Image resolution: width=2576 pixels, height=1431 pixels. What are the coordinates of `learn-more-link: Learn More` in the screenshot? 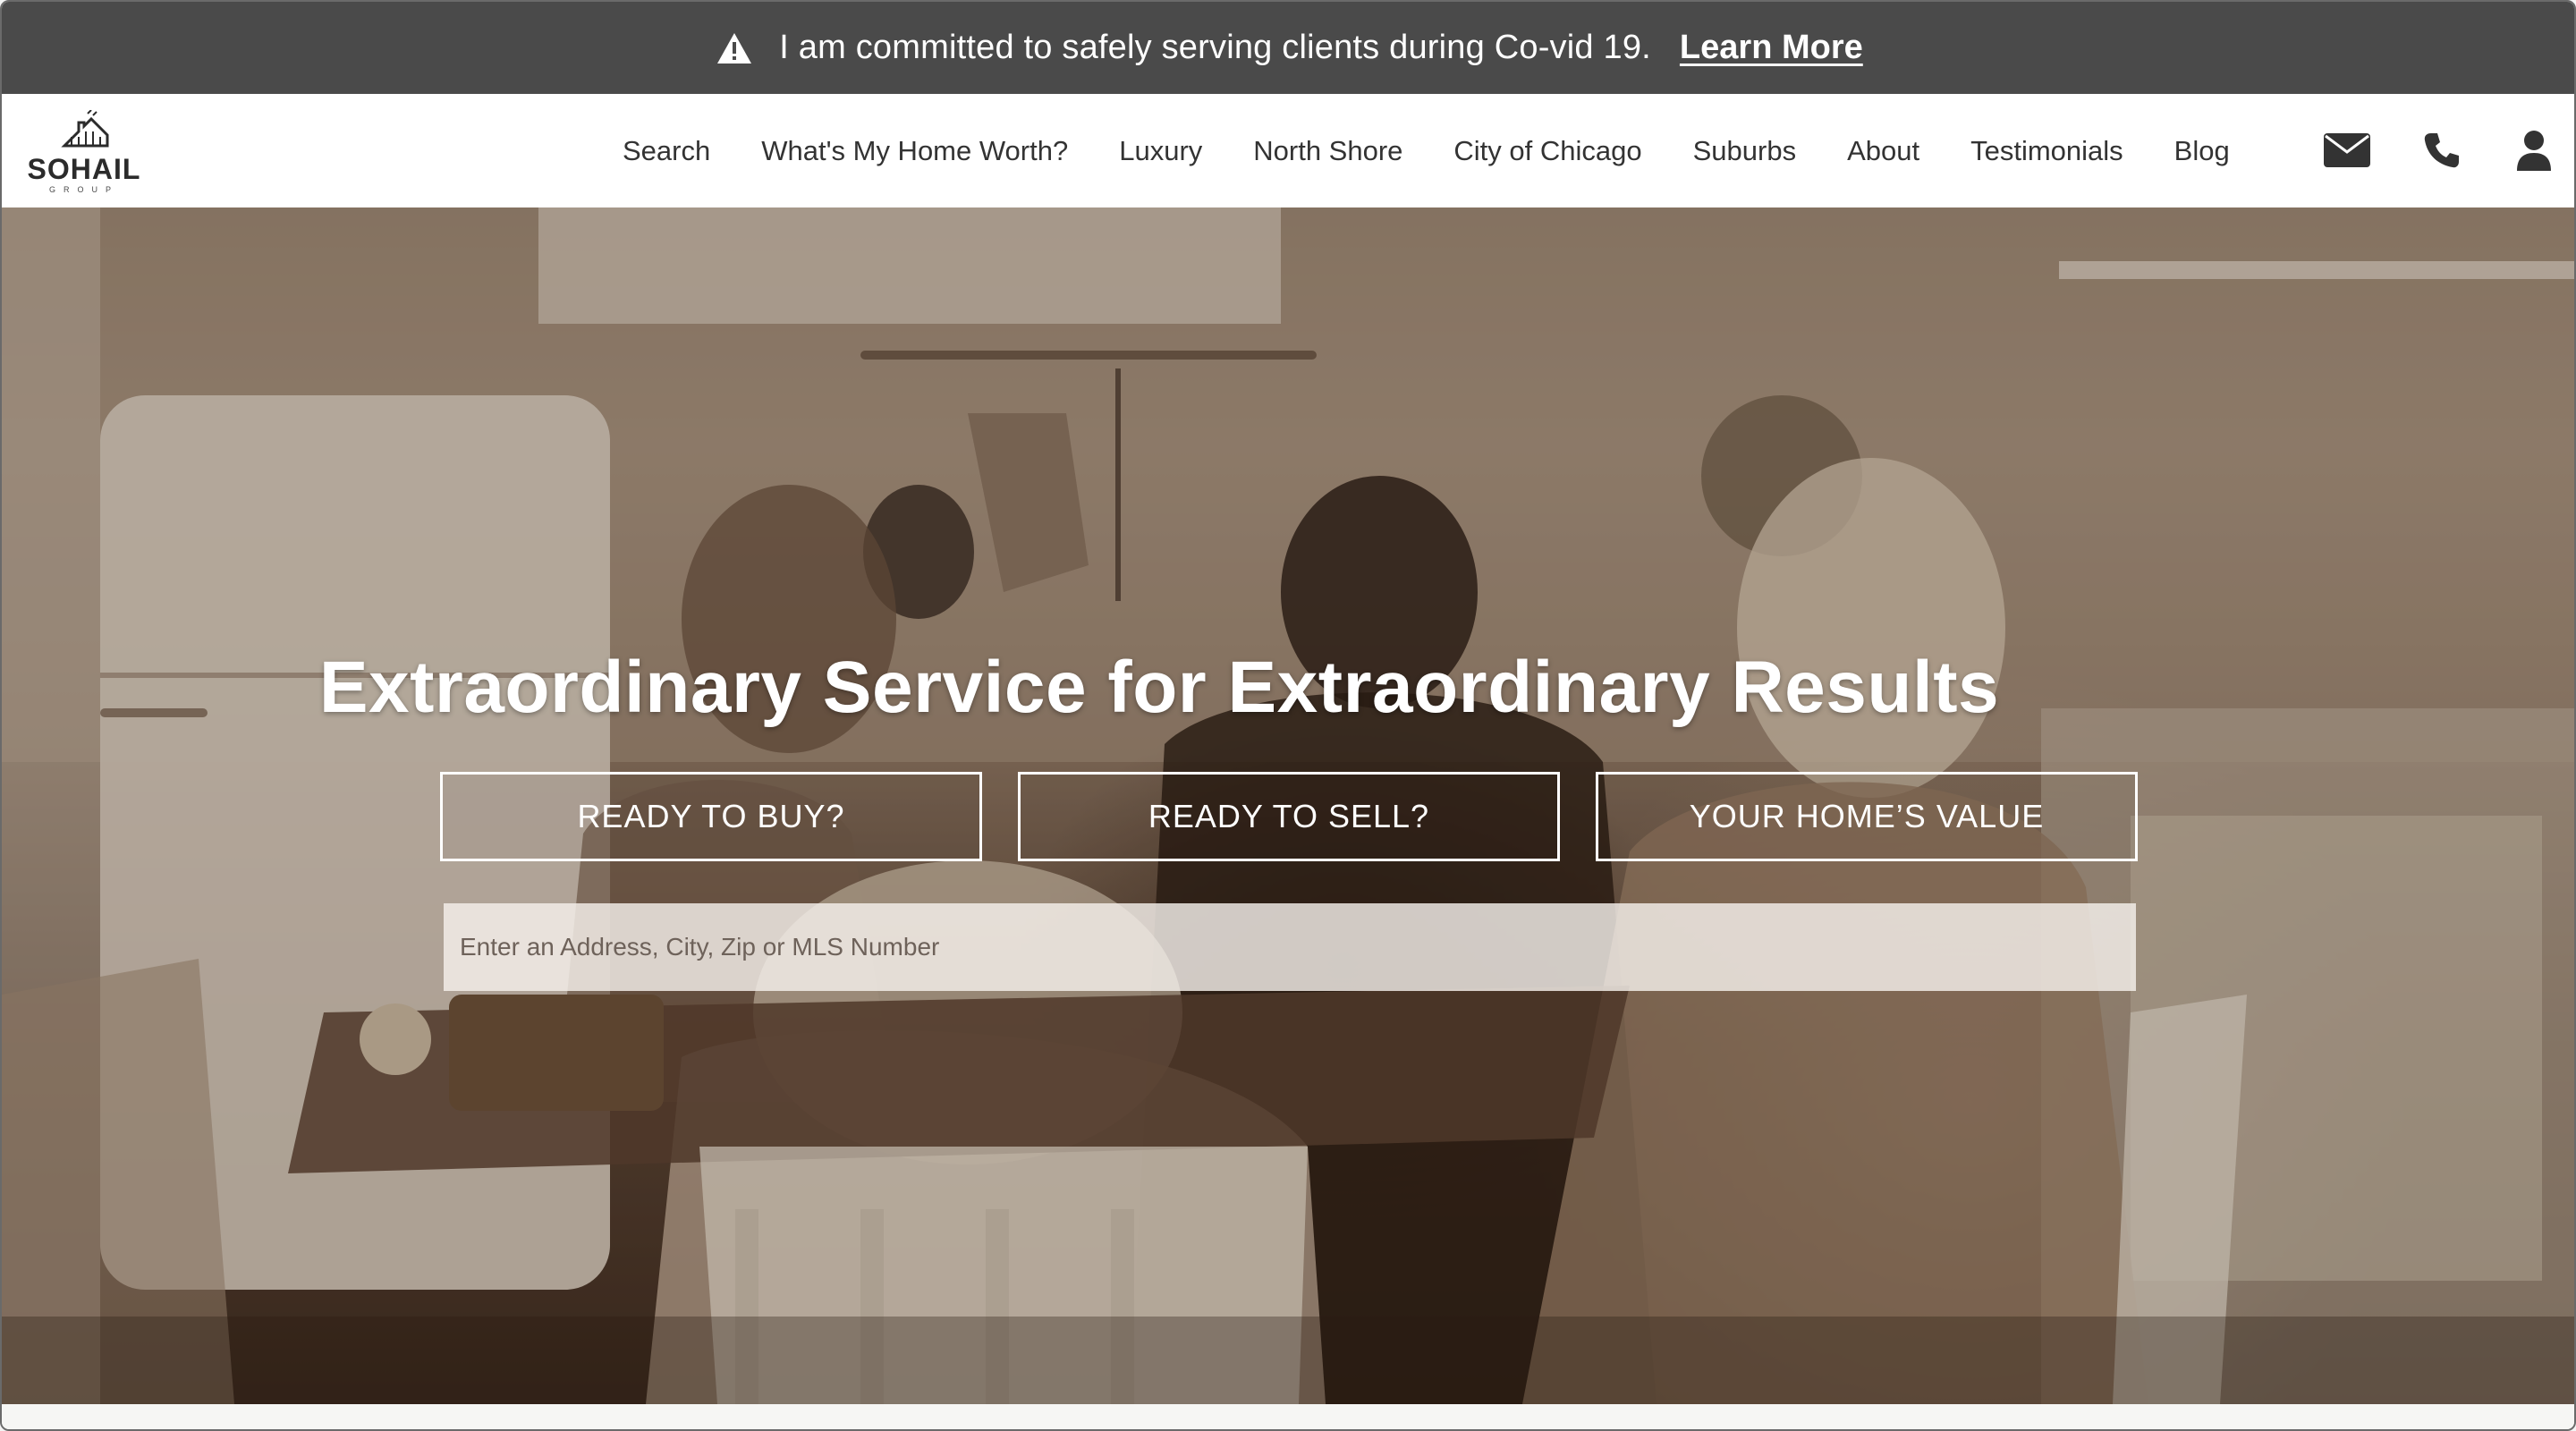 It's located at (1771, 48).